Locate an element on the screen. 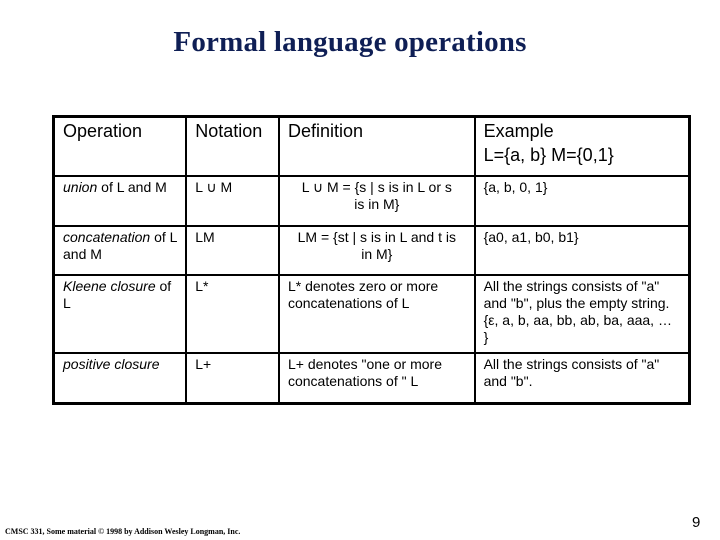  operation-name: concatenation is located at coordinates (107, 237).